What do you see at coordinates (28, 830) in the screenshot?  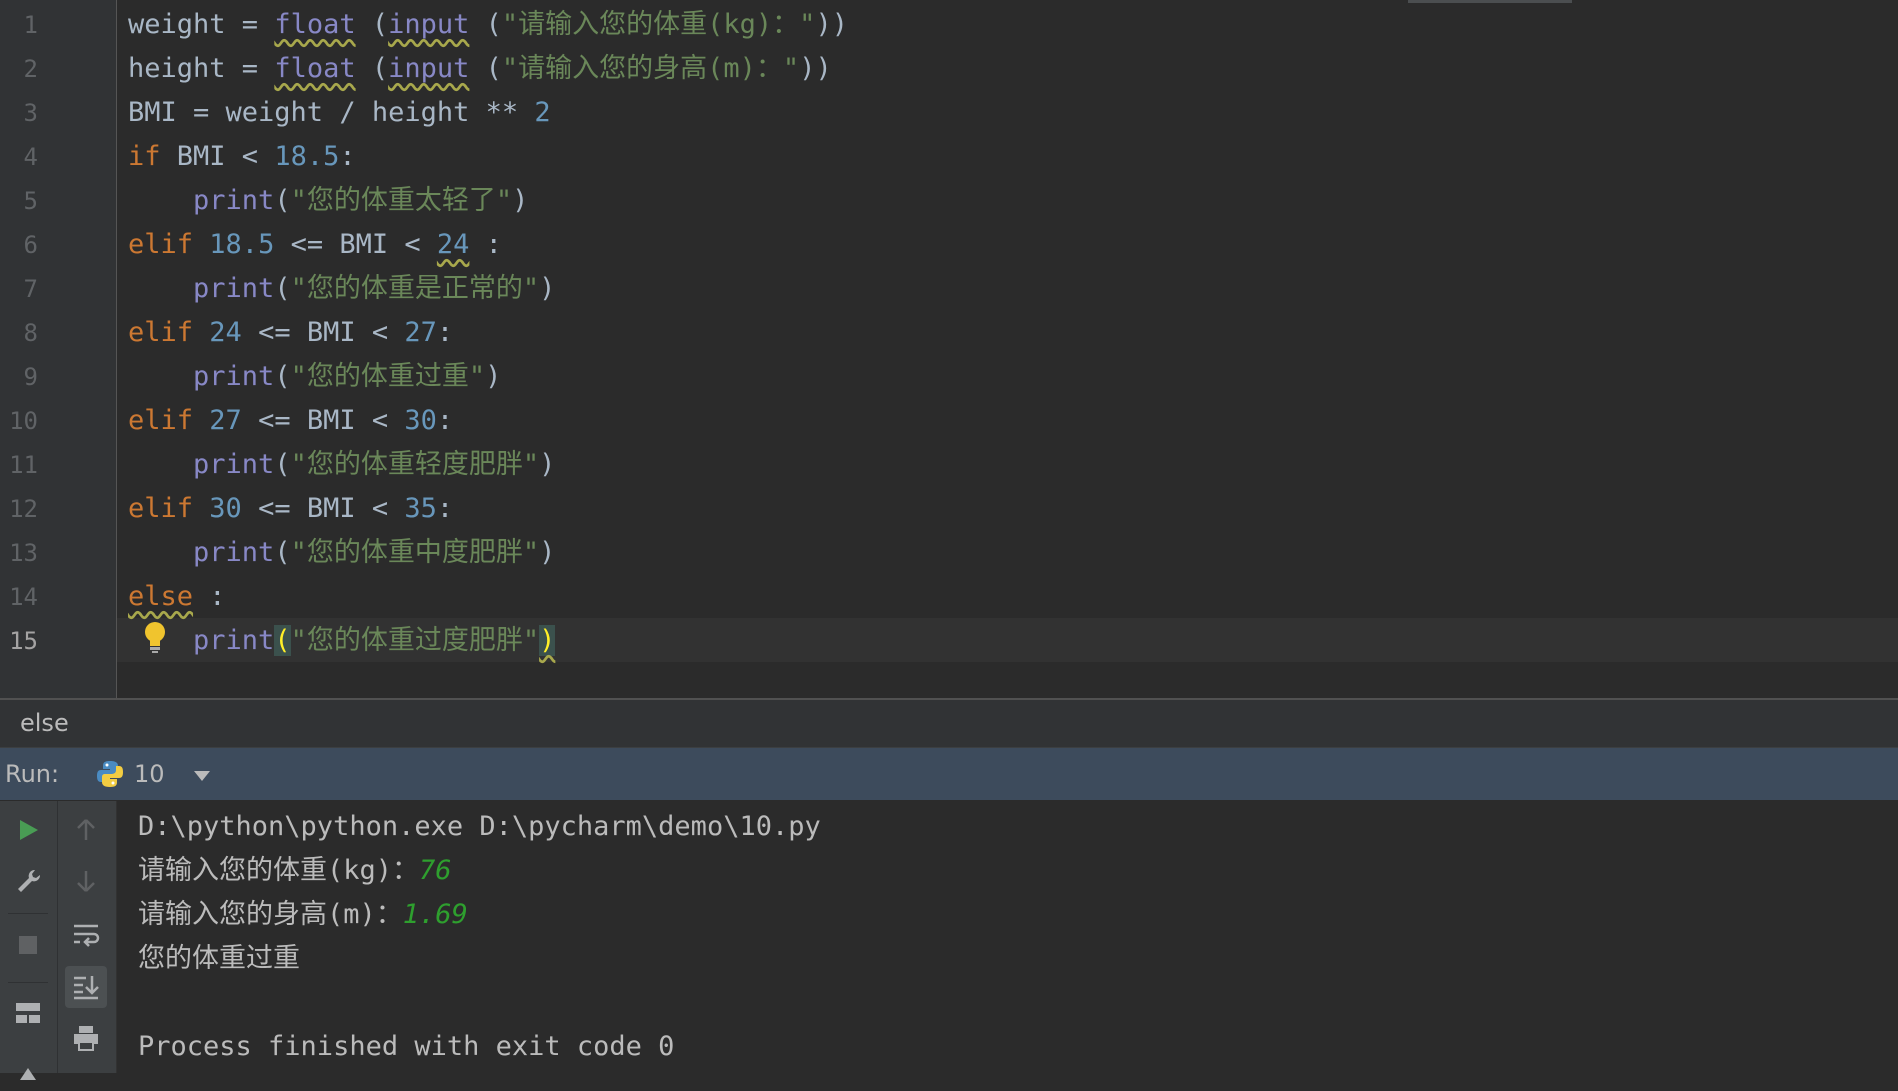 I see `run-icon` at bounding box center [28, 830].